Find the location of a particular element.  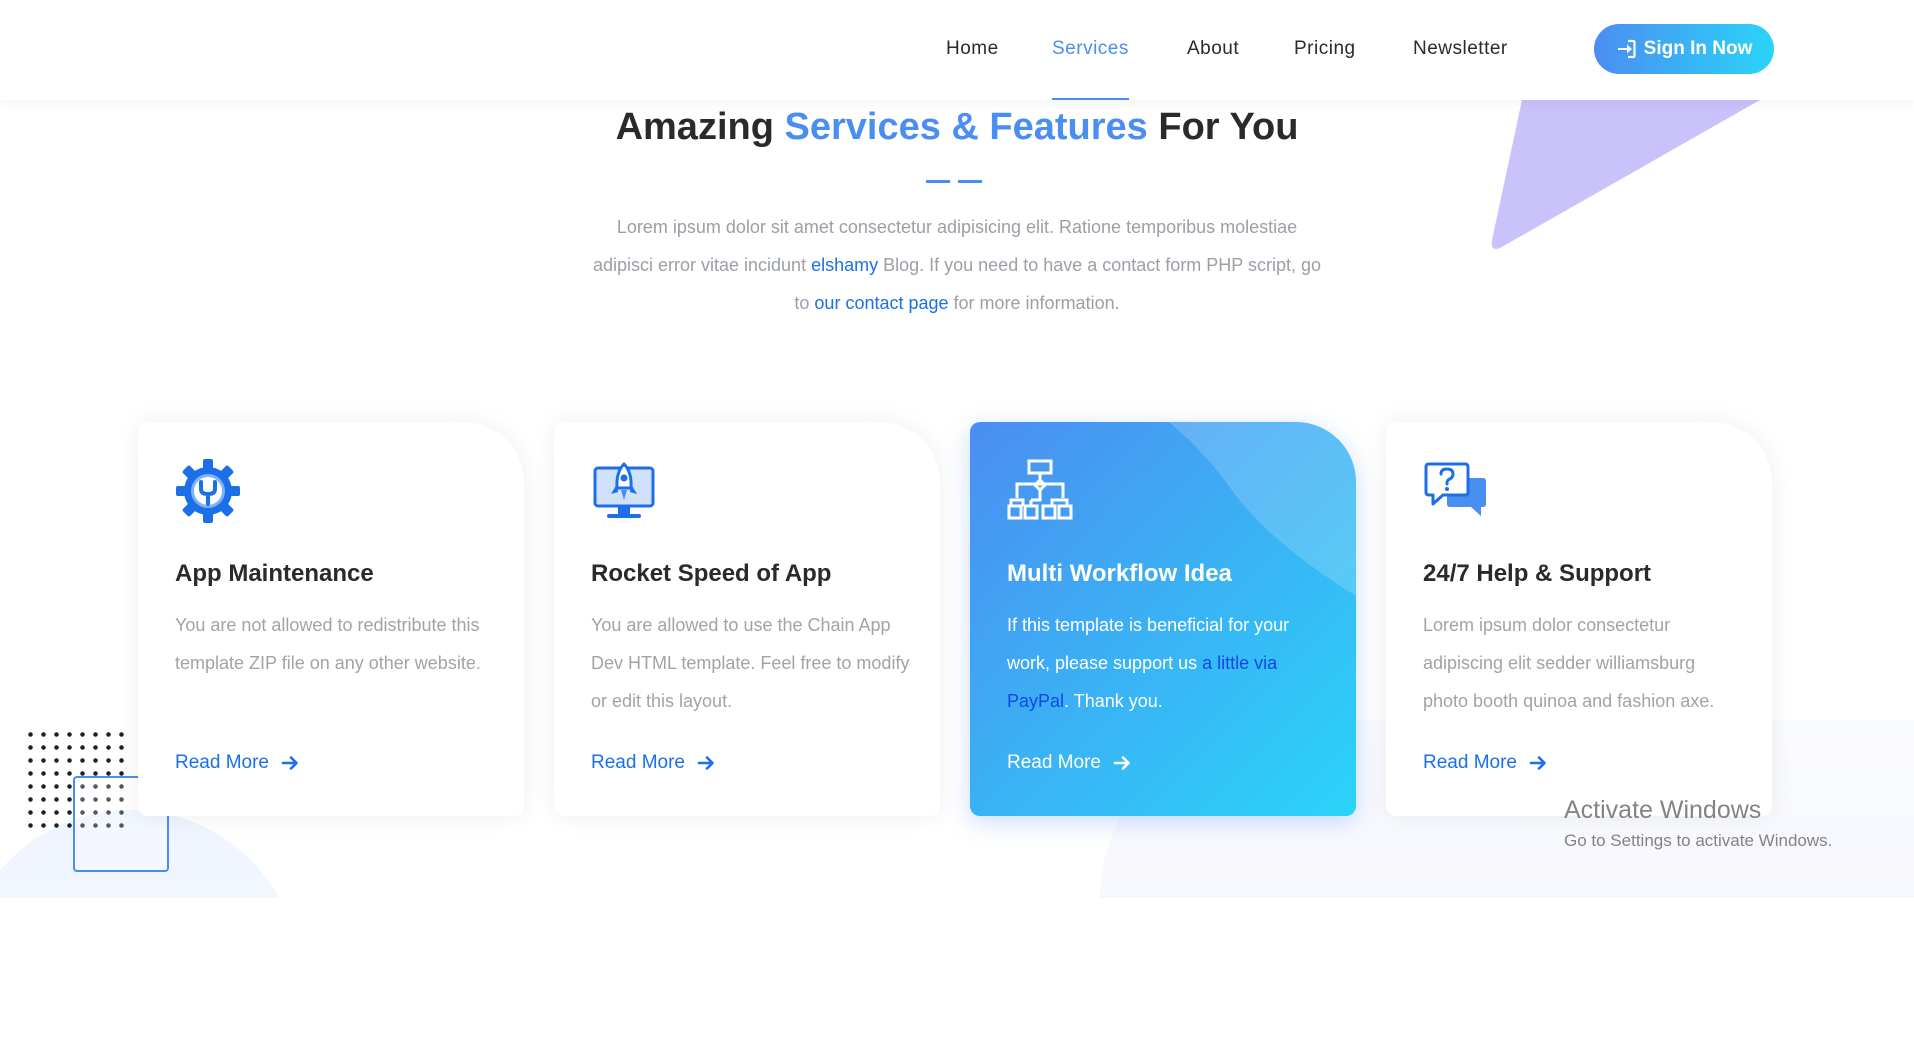

gear-wrench-icon is located at coordinates (208, 491).